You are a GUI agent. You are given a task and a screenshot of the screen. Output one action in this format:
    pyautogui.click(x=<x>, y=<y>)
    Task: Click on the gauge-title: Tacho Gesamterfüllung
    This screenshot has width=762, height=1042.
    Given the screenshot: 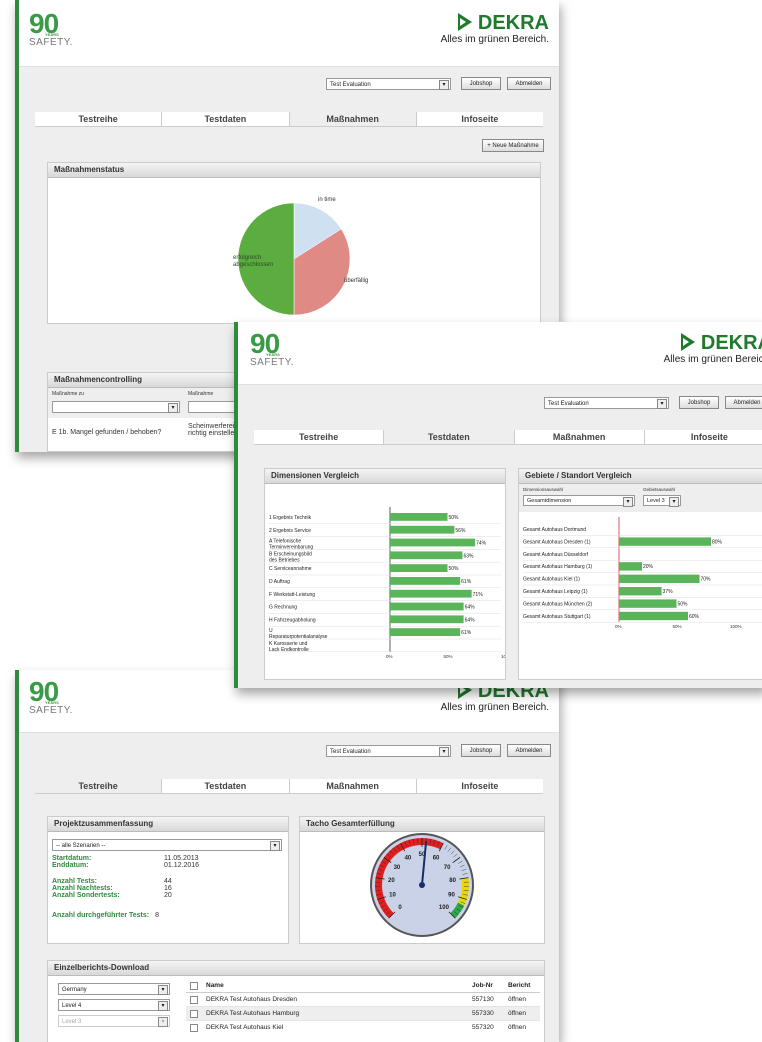 What is the action you would take?
    pyautogui.click(x=422, y=824)
    